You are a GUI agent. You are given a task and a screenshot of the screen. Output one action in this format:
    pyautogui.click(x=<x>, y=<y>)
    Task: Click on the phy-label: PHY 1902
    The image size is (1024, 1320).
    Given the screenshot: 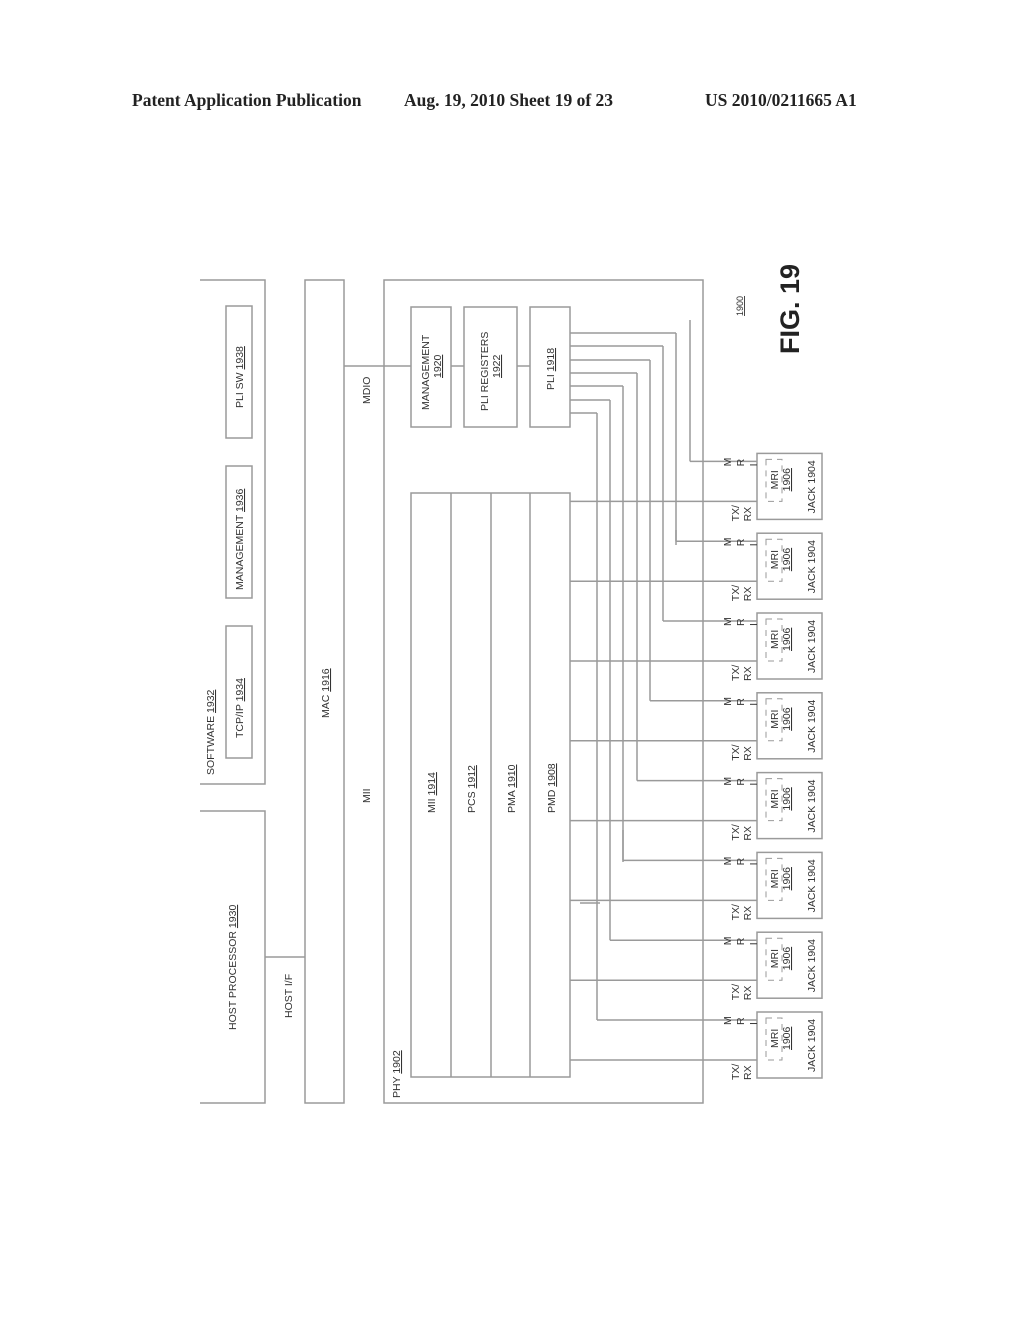 What is the action you would take?
    pyautogui.click(x=397, y=1074)
    